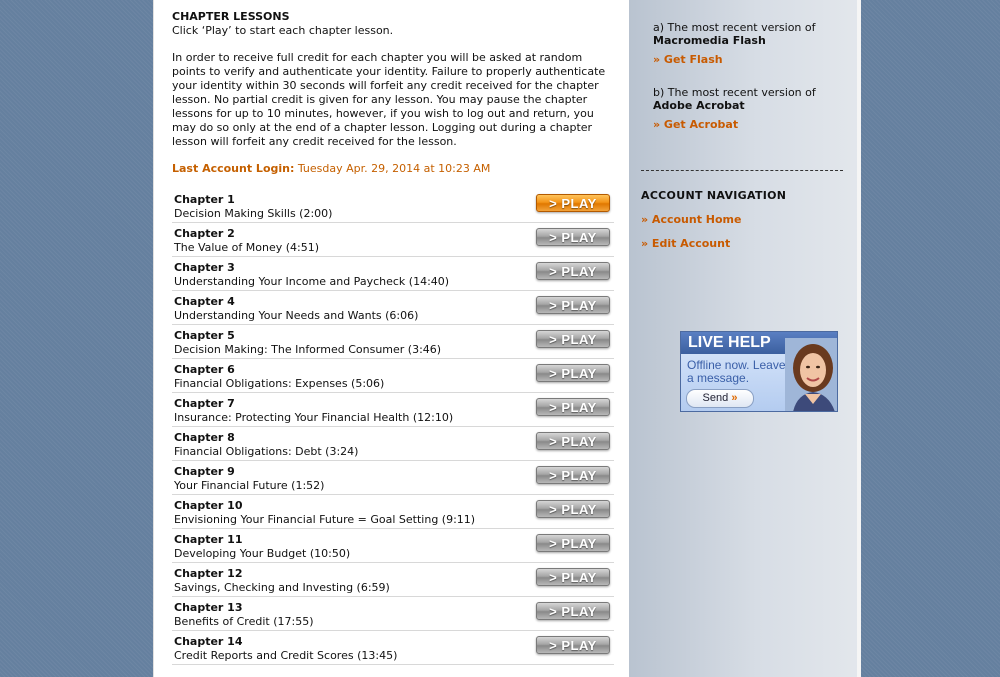  What do you see at coordinates (715, 398) in the screenshot?
I see `send-label: Send` at bounding box center [715, 398].